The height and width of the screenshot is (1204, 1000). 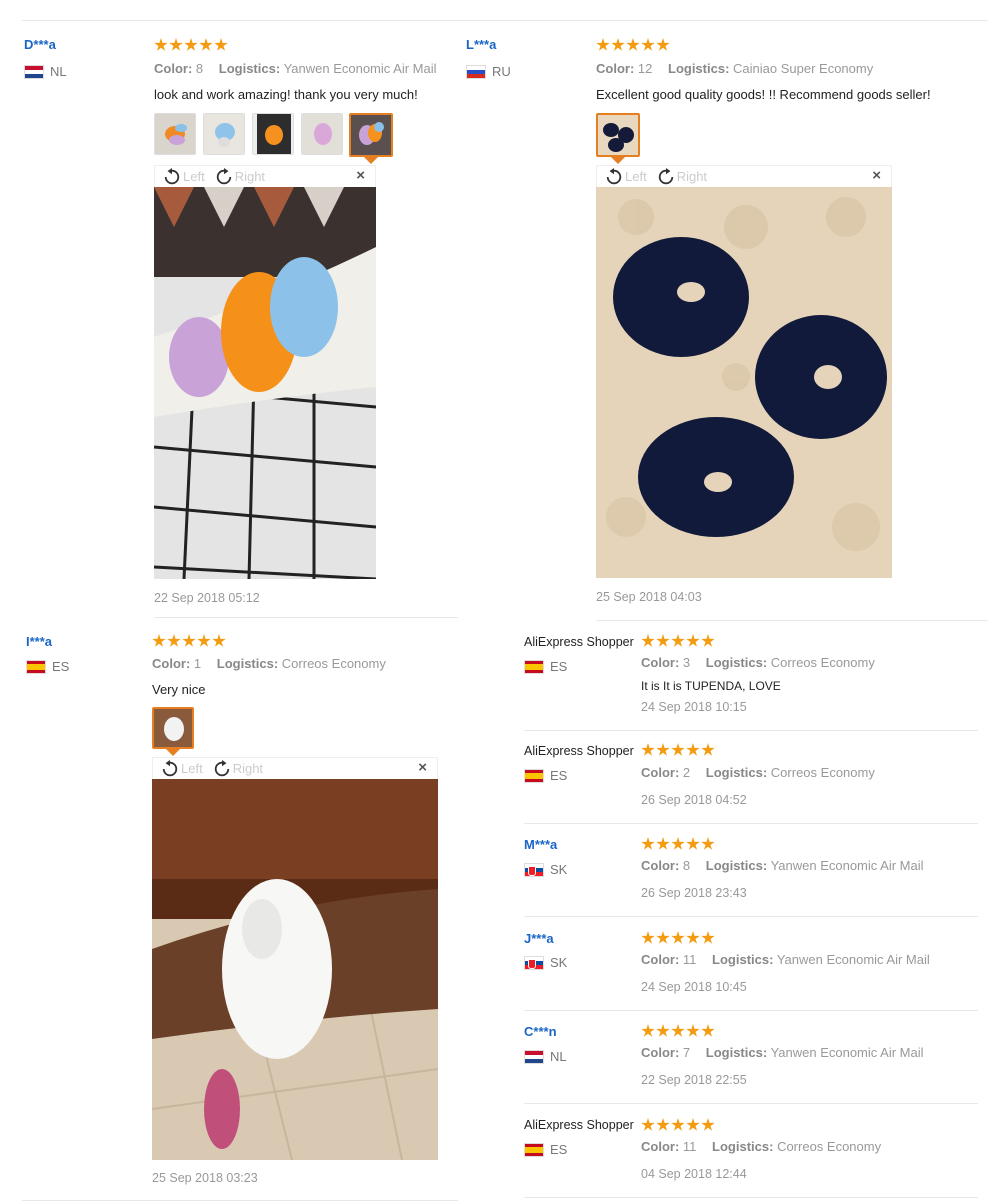 What do you see at coordinates (540, 844) in the screenshot?
I see `reviewer-name: M***a` at bounding box center [540, 844].